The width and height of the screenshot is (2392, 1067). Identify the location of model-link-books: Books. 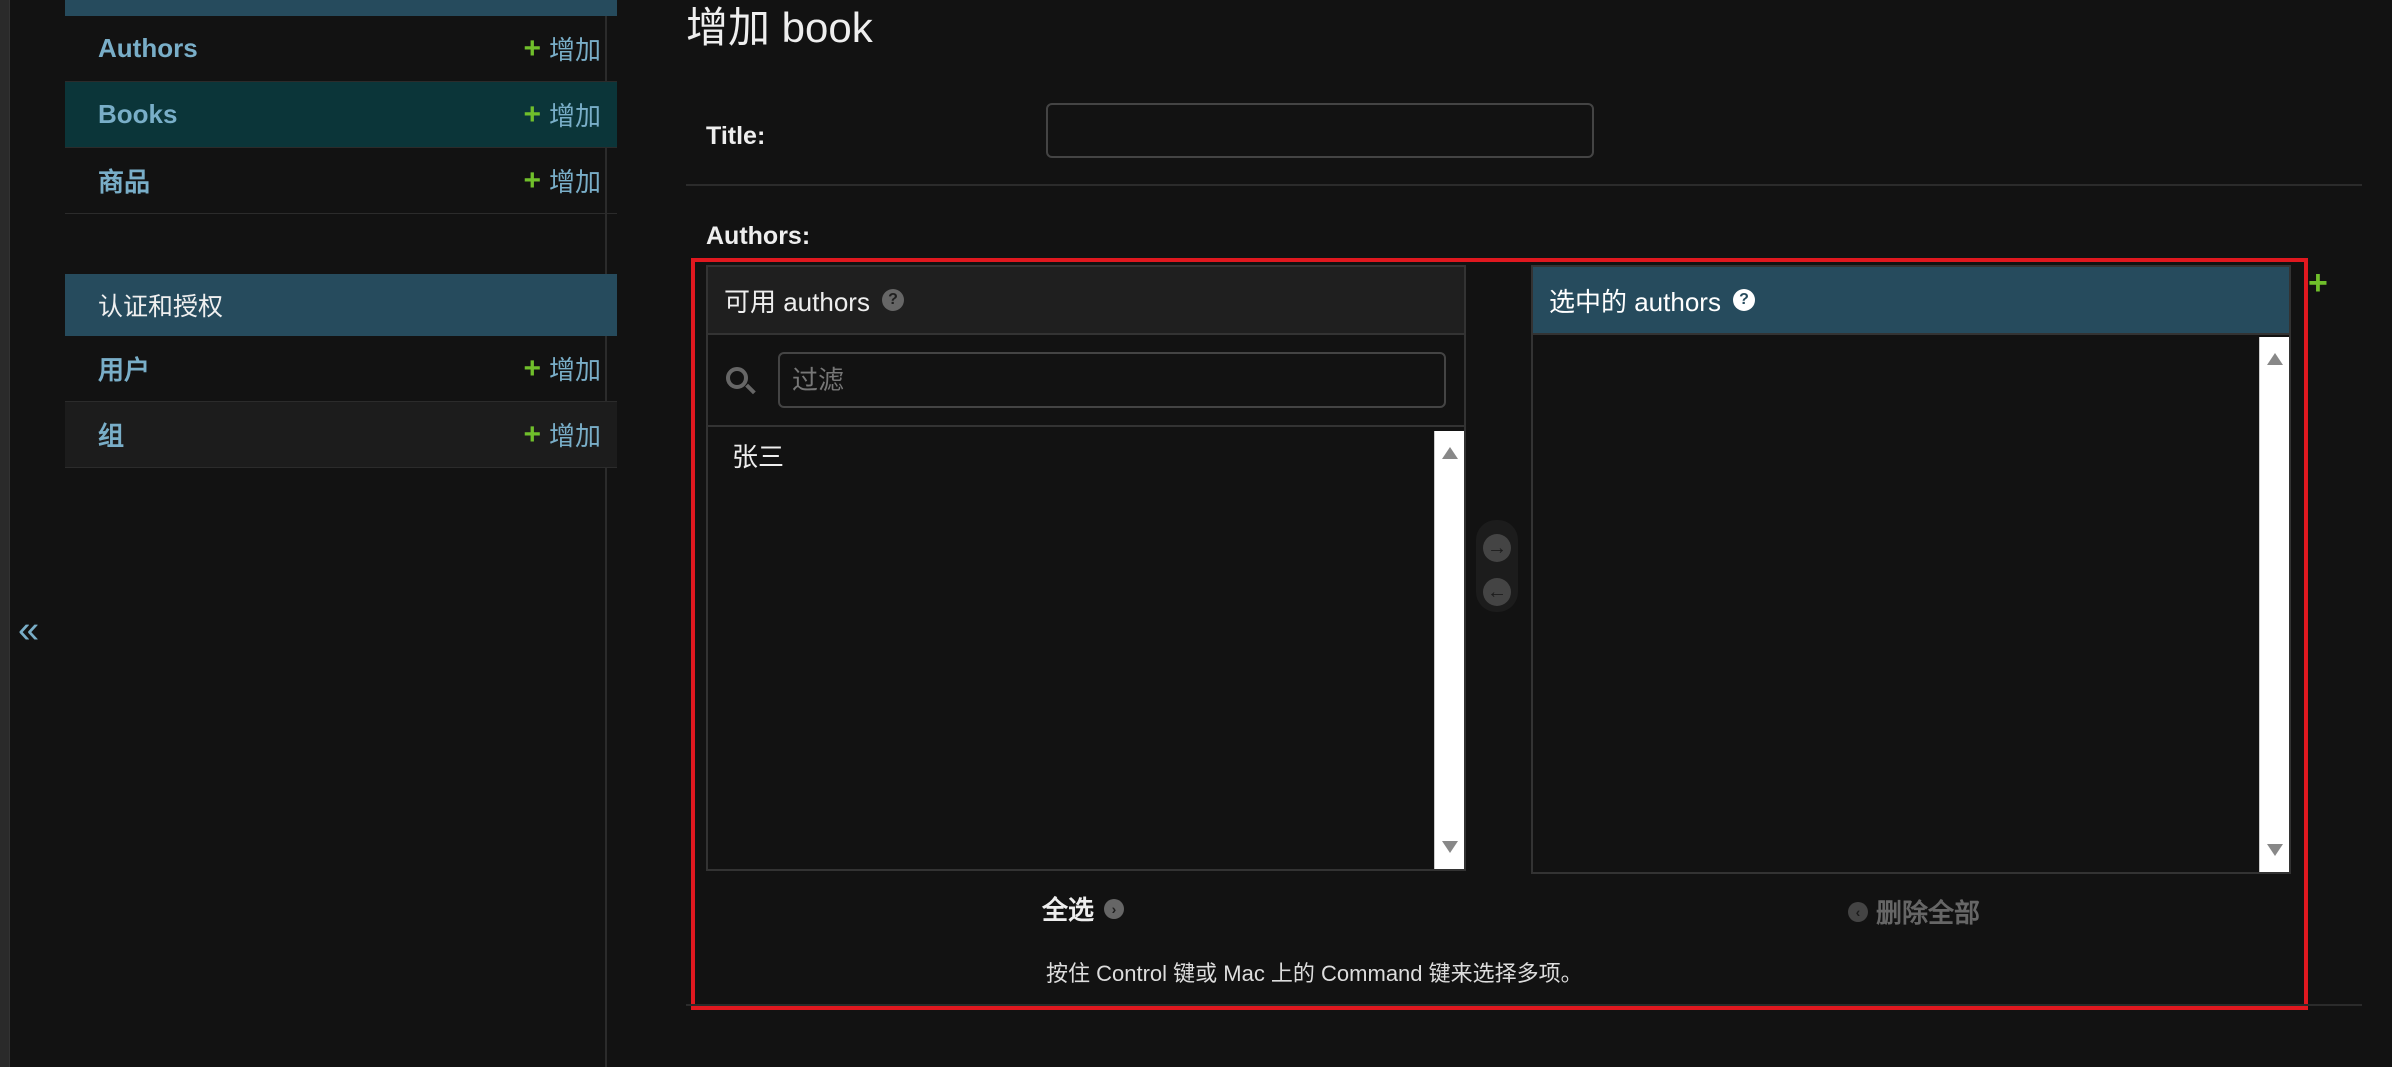
(137, 114).